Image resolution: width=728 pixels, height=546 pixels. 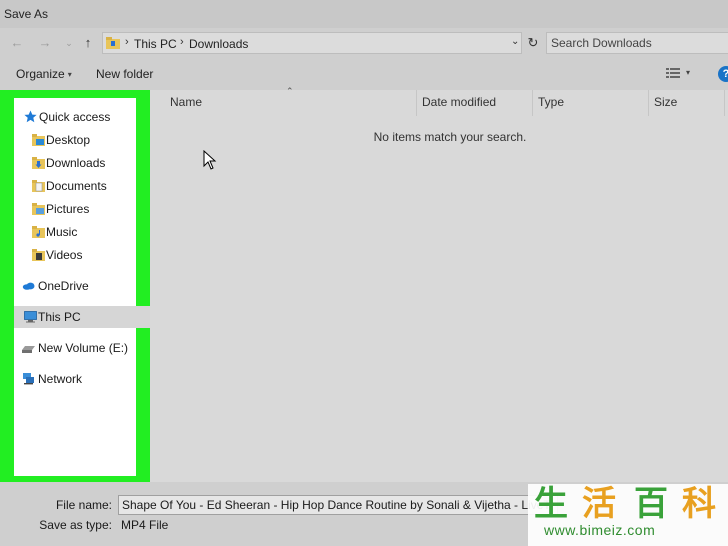 What do you see at coordinates (665, 102) in the screenshot?
I see `column-header-size: Size` at bounding box center [665, 102].